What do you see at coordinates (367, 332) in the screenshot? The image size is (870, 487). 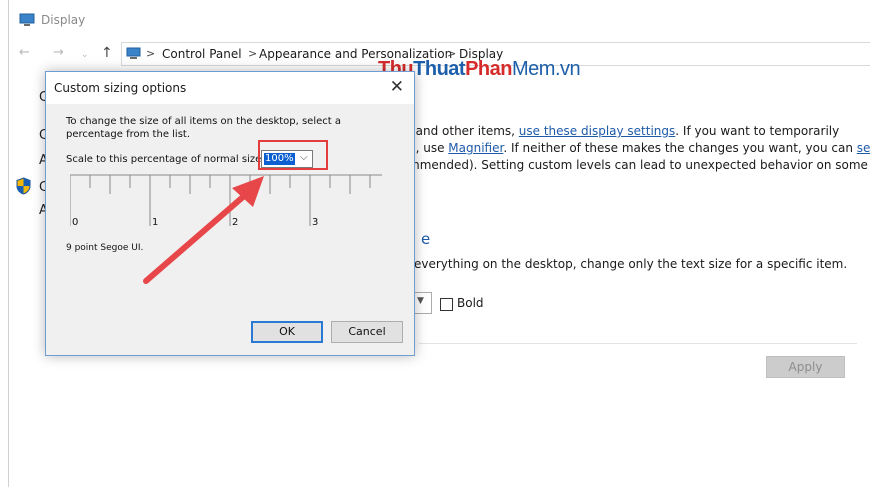 I see `cancel-button: Cancel` at bounding box center [367, 332].